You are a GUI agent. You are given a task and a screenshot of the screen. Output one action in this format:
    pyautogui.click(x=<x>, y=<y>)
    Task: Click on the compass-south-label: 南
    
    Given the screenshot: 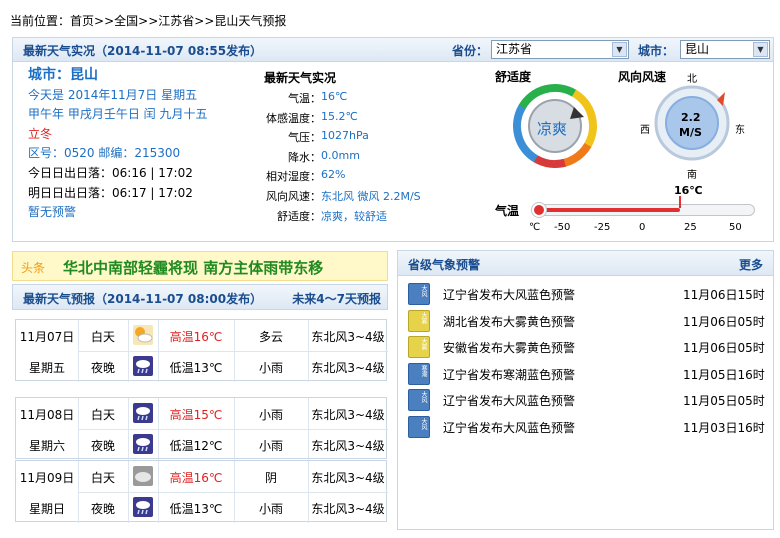 What is the action you would take?
    pyautogui.click(x=692, y=175)
    